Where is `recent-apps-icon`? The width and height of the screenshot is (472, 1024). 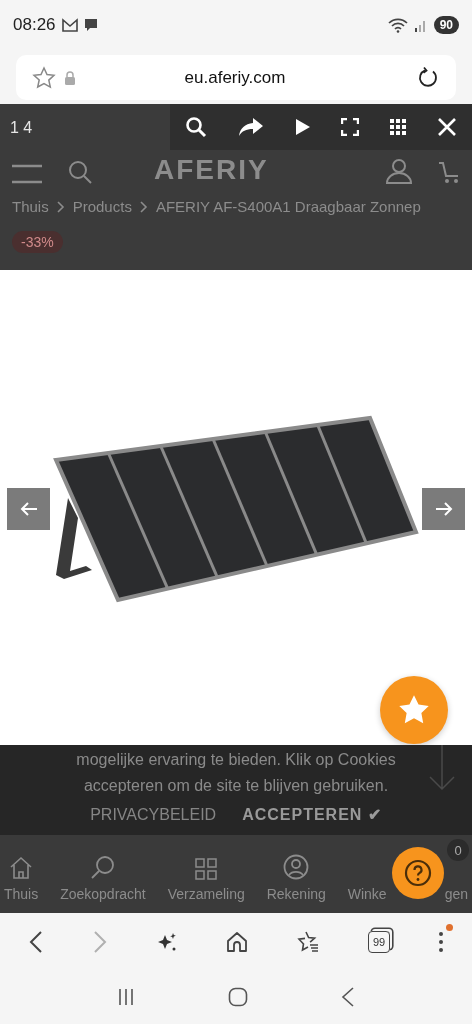 recent-apps-icon is located at coordinates (125, 997).